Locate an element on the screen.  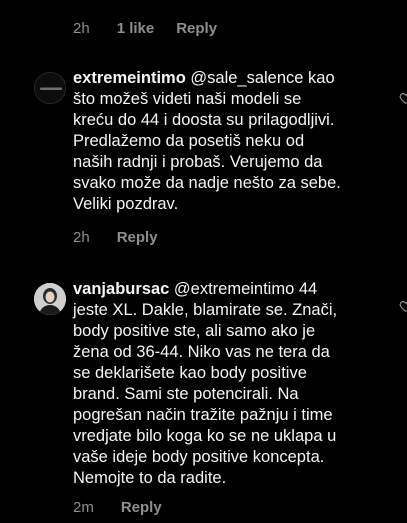
comment-text-line: žena od 36-44. Niko vas ne tera da is located at coordinates (201, 352).